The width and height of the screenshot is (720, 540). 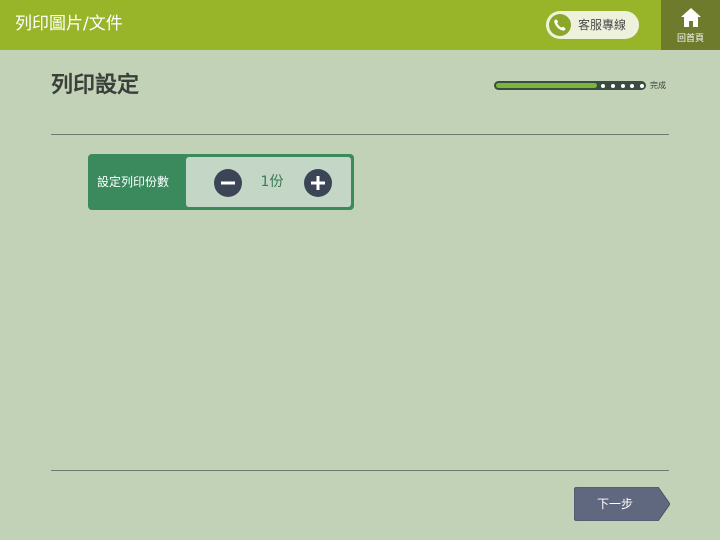 What do you see at coordinates (360, 470) in the screenshot?
I see `bottom-divider` at bounding box center [360, 470].